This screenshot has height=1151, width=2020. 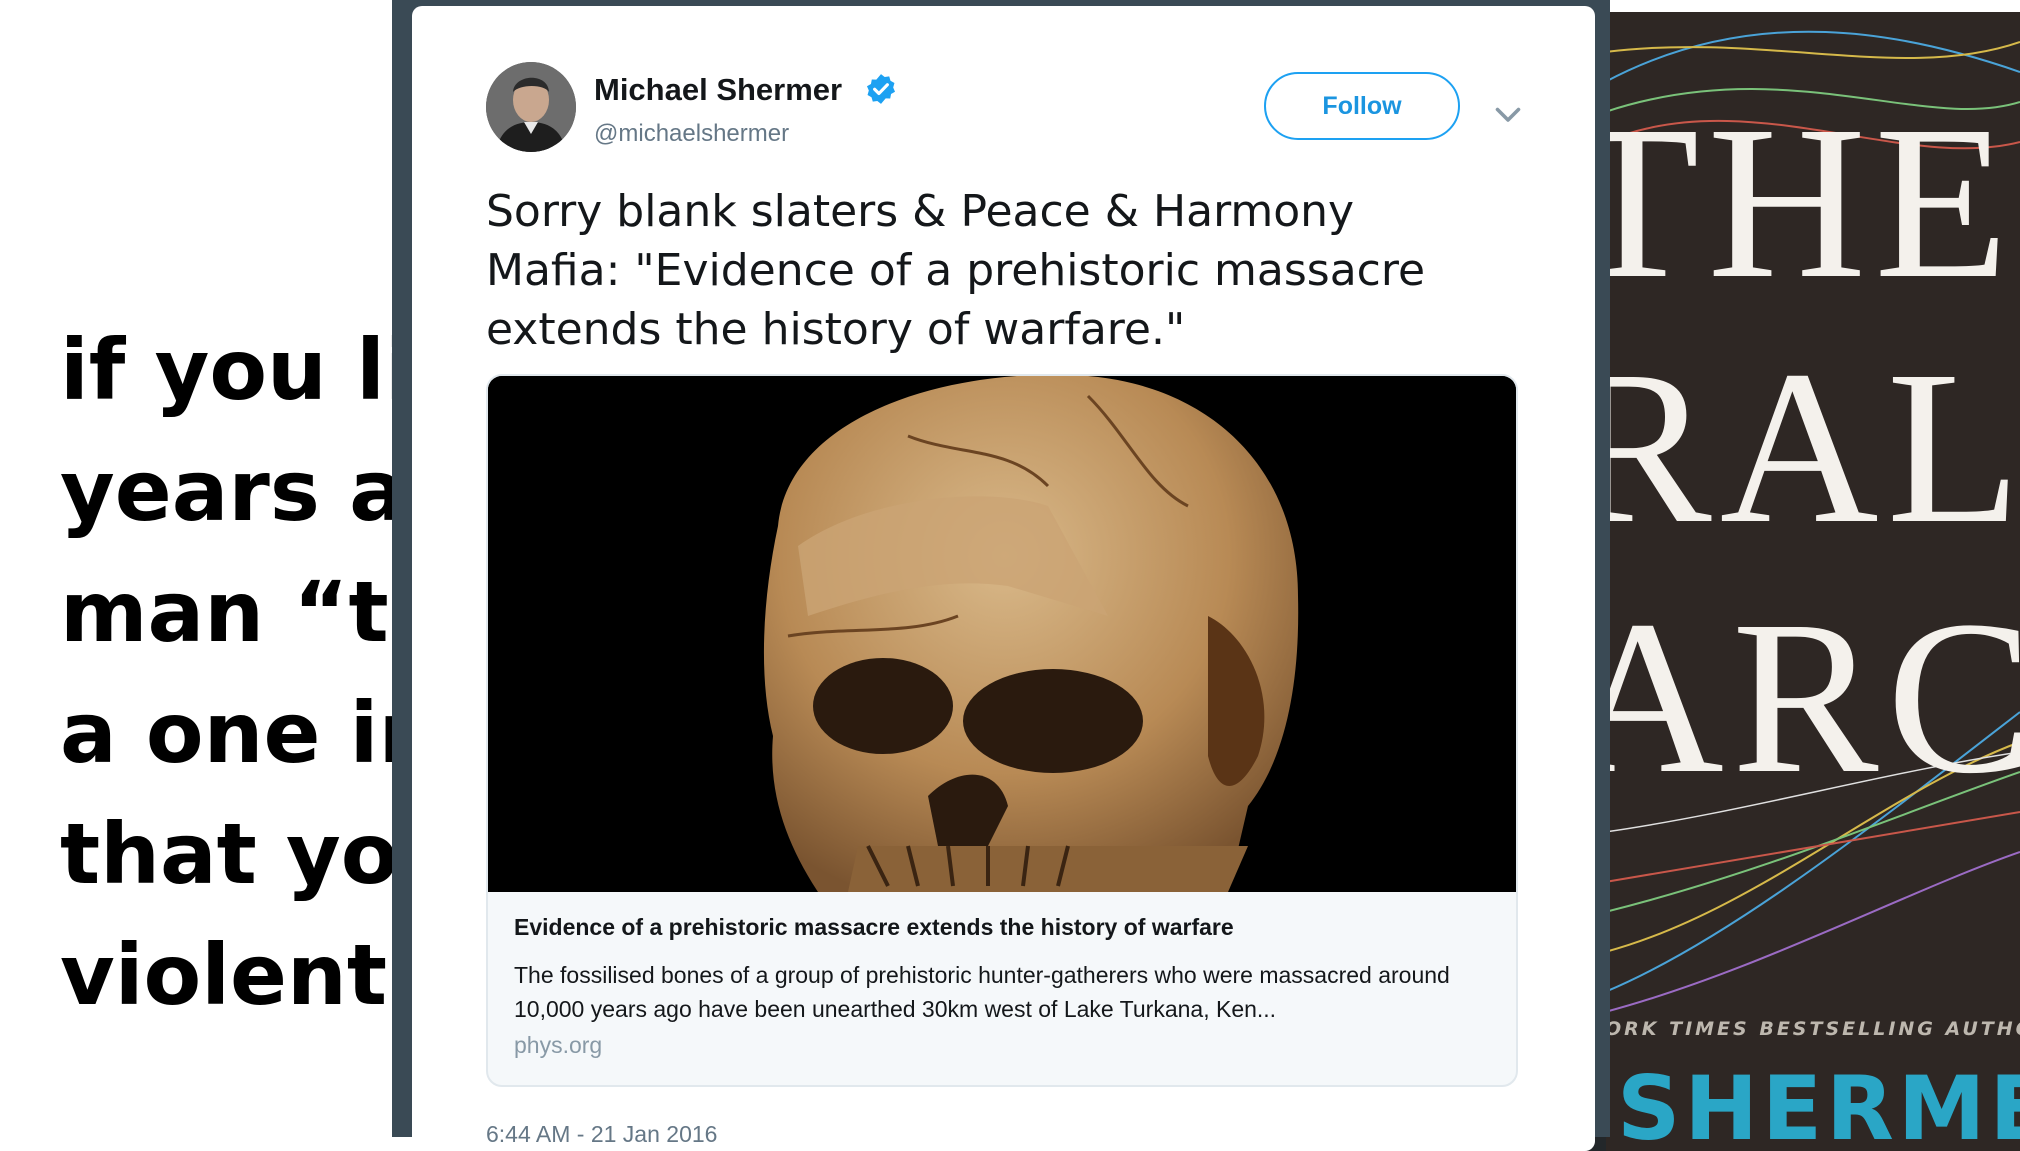 I want to click on card-domain: phys.org, so click(x=558, y=1045).